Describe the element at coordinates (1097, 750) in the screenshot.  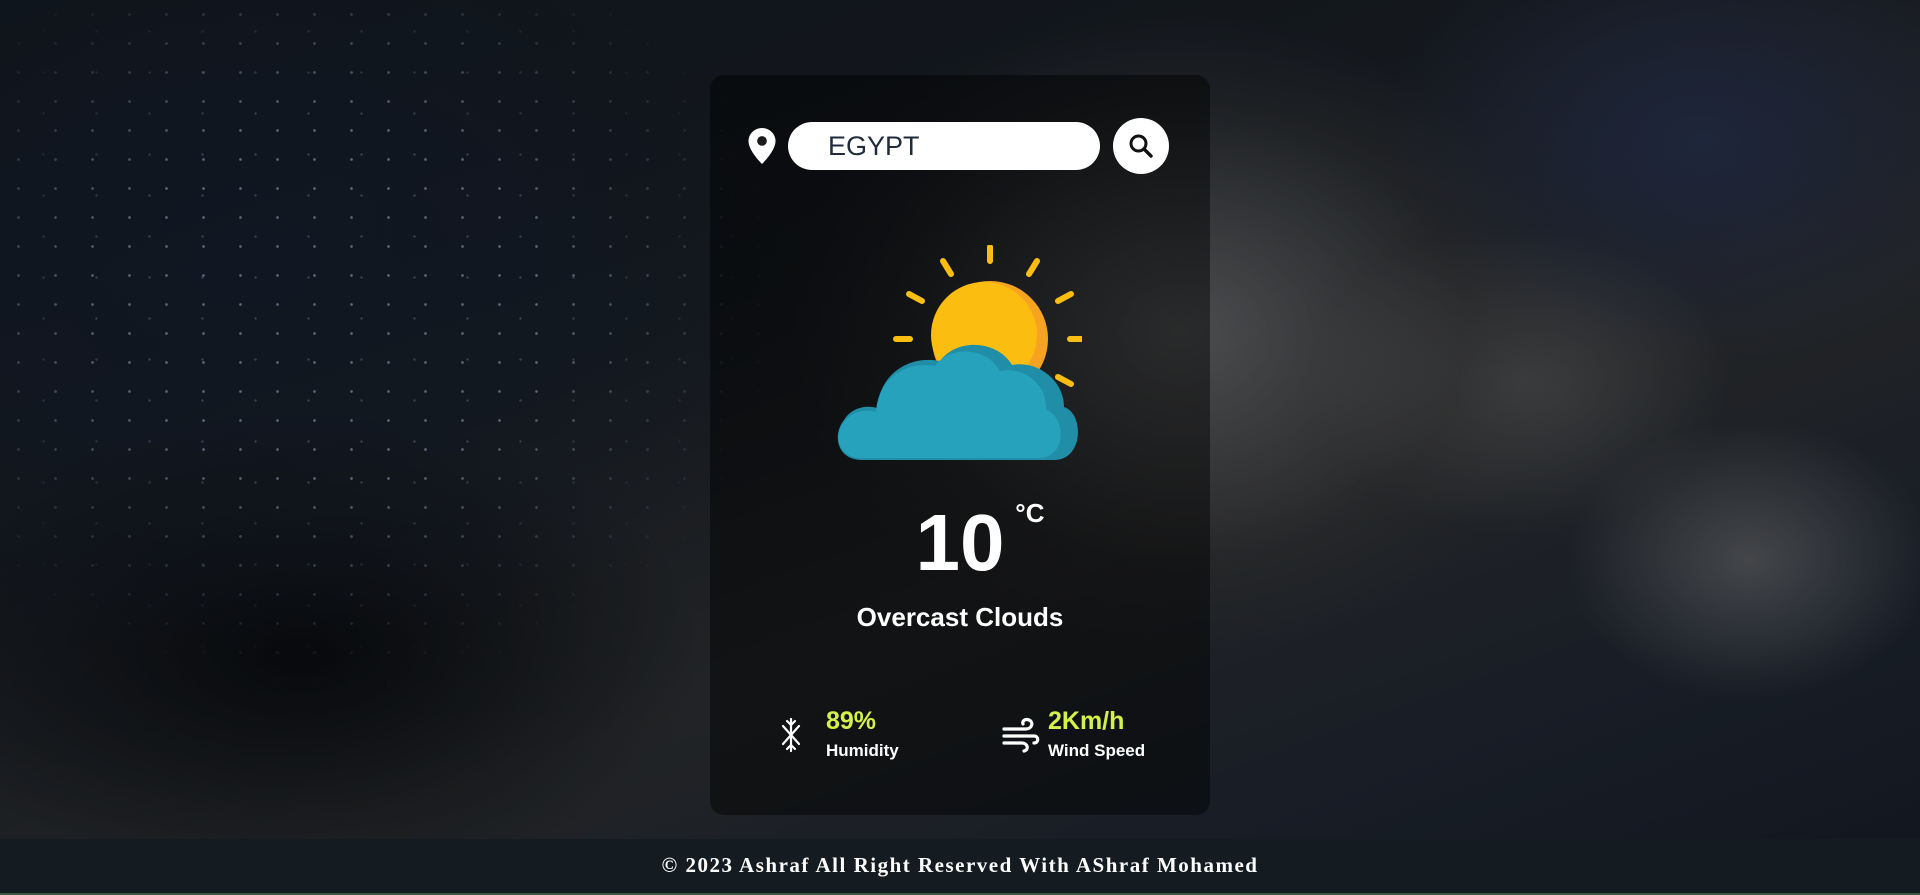
I see `wind-speed-label: Wind Speed` at that location.